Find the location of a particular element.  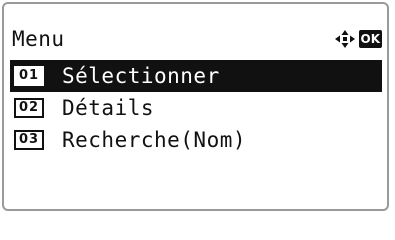

screen-header: Menu OK is located at coordinates (197, 39).